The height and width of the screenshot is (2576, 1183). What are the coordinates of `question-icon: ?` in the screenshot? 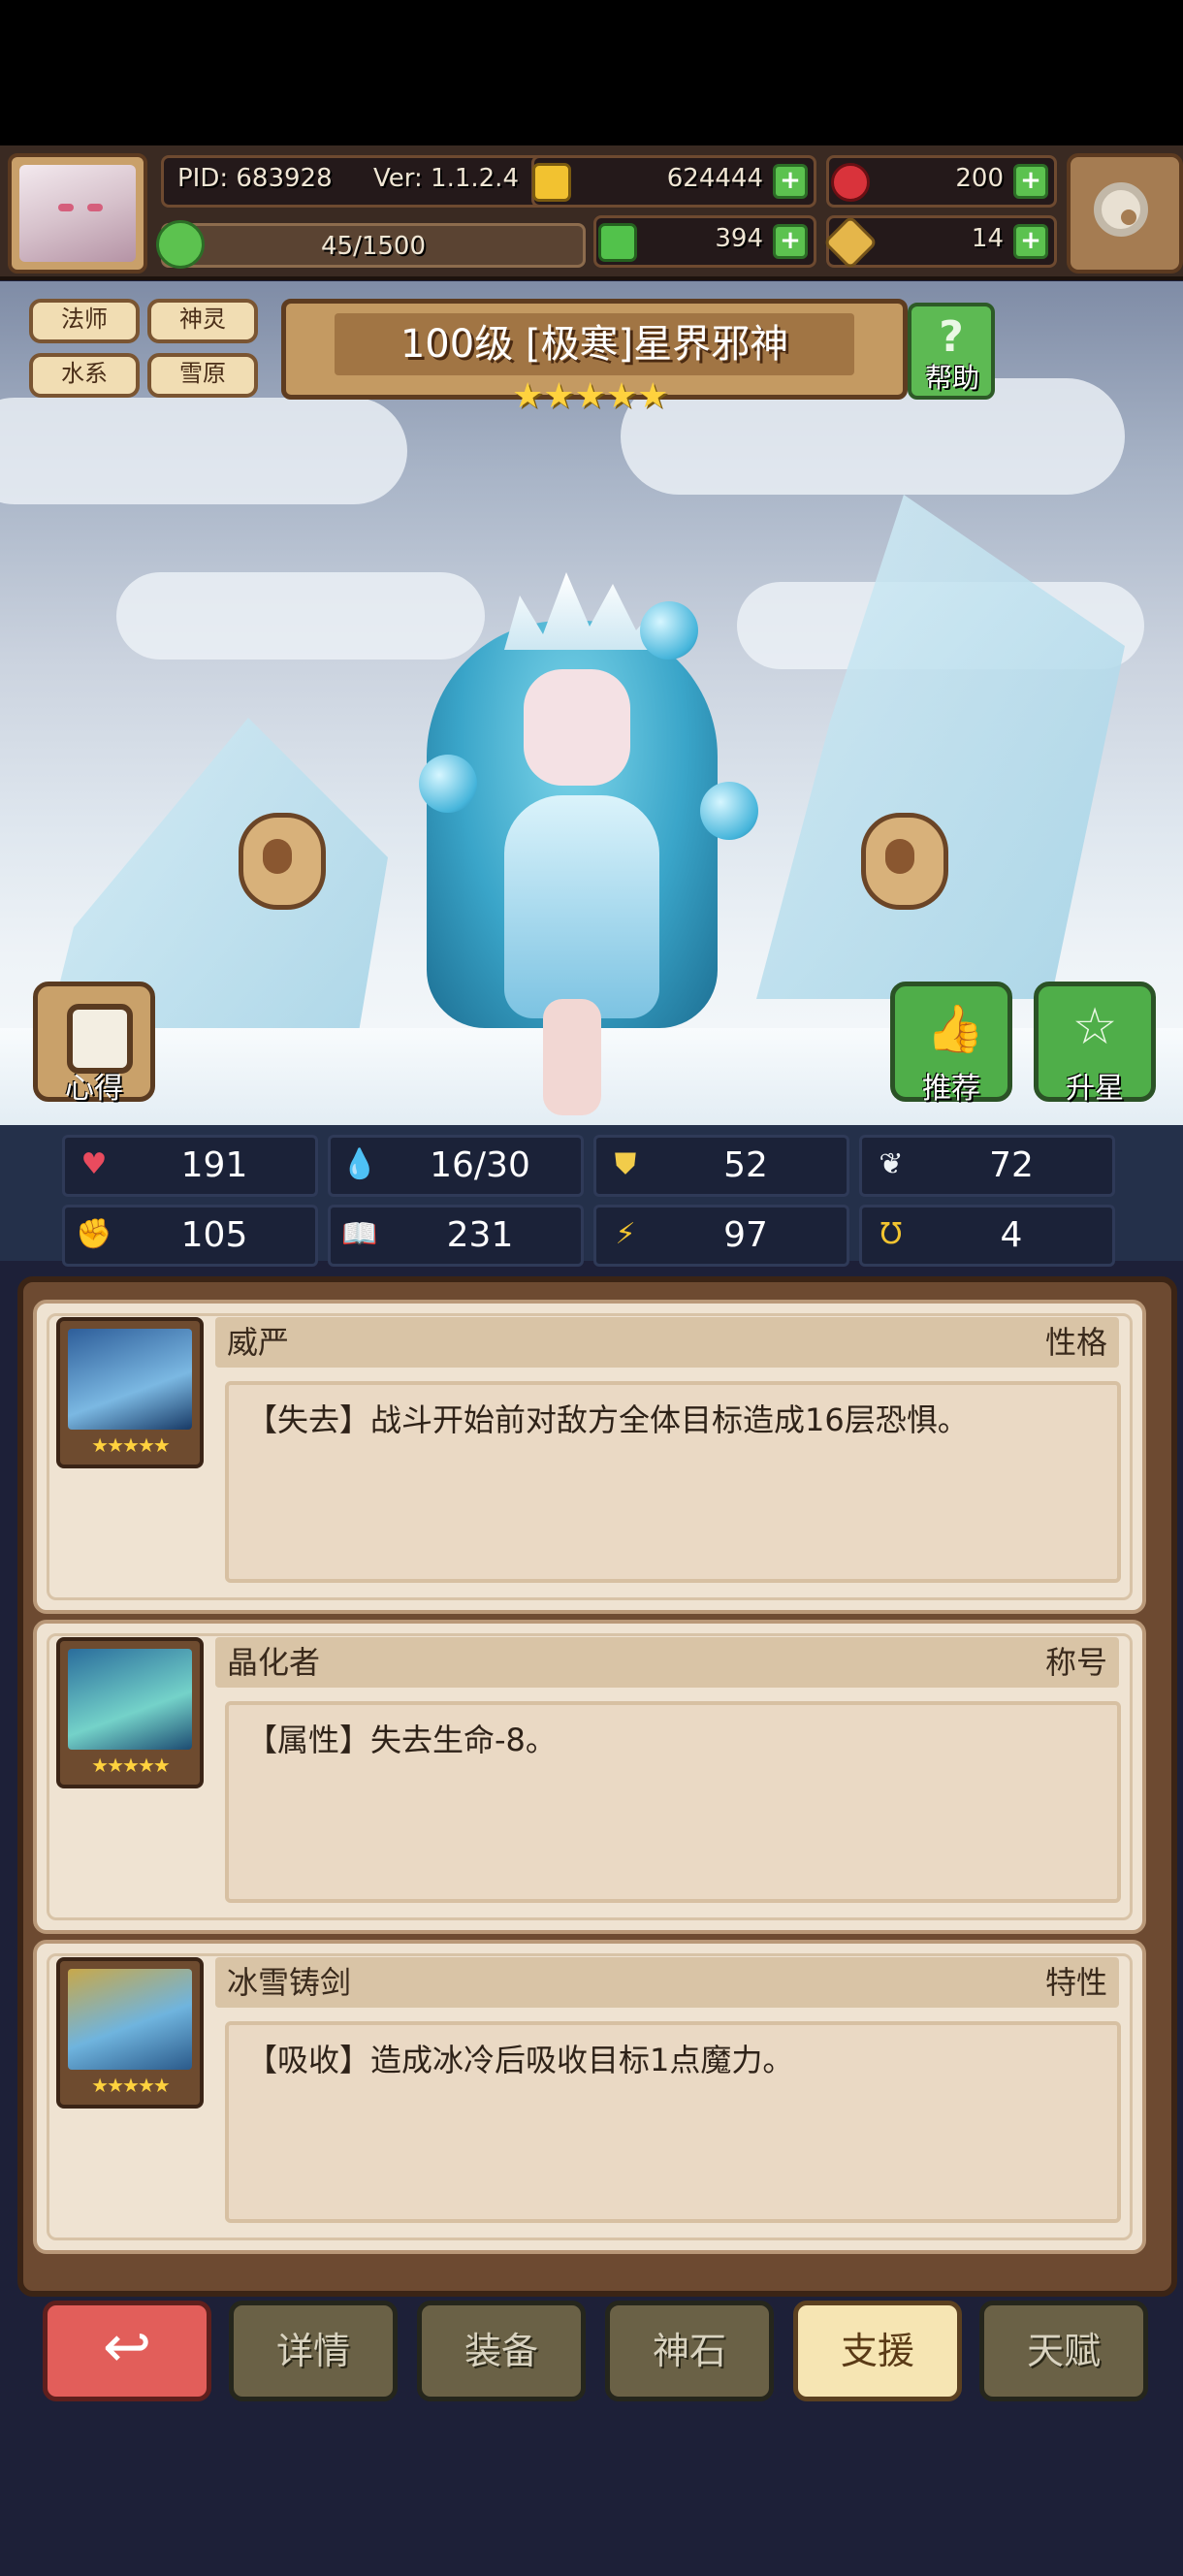 It's located at (951, 337).